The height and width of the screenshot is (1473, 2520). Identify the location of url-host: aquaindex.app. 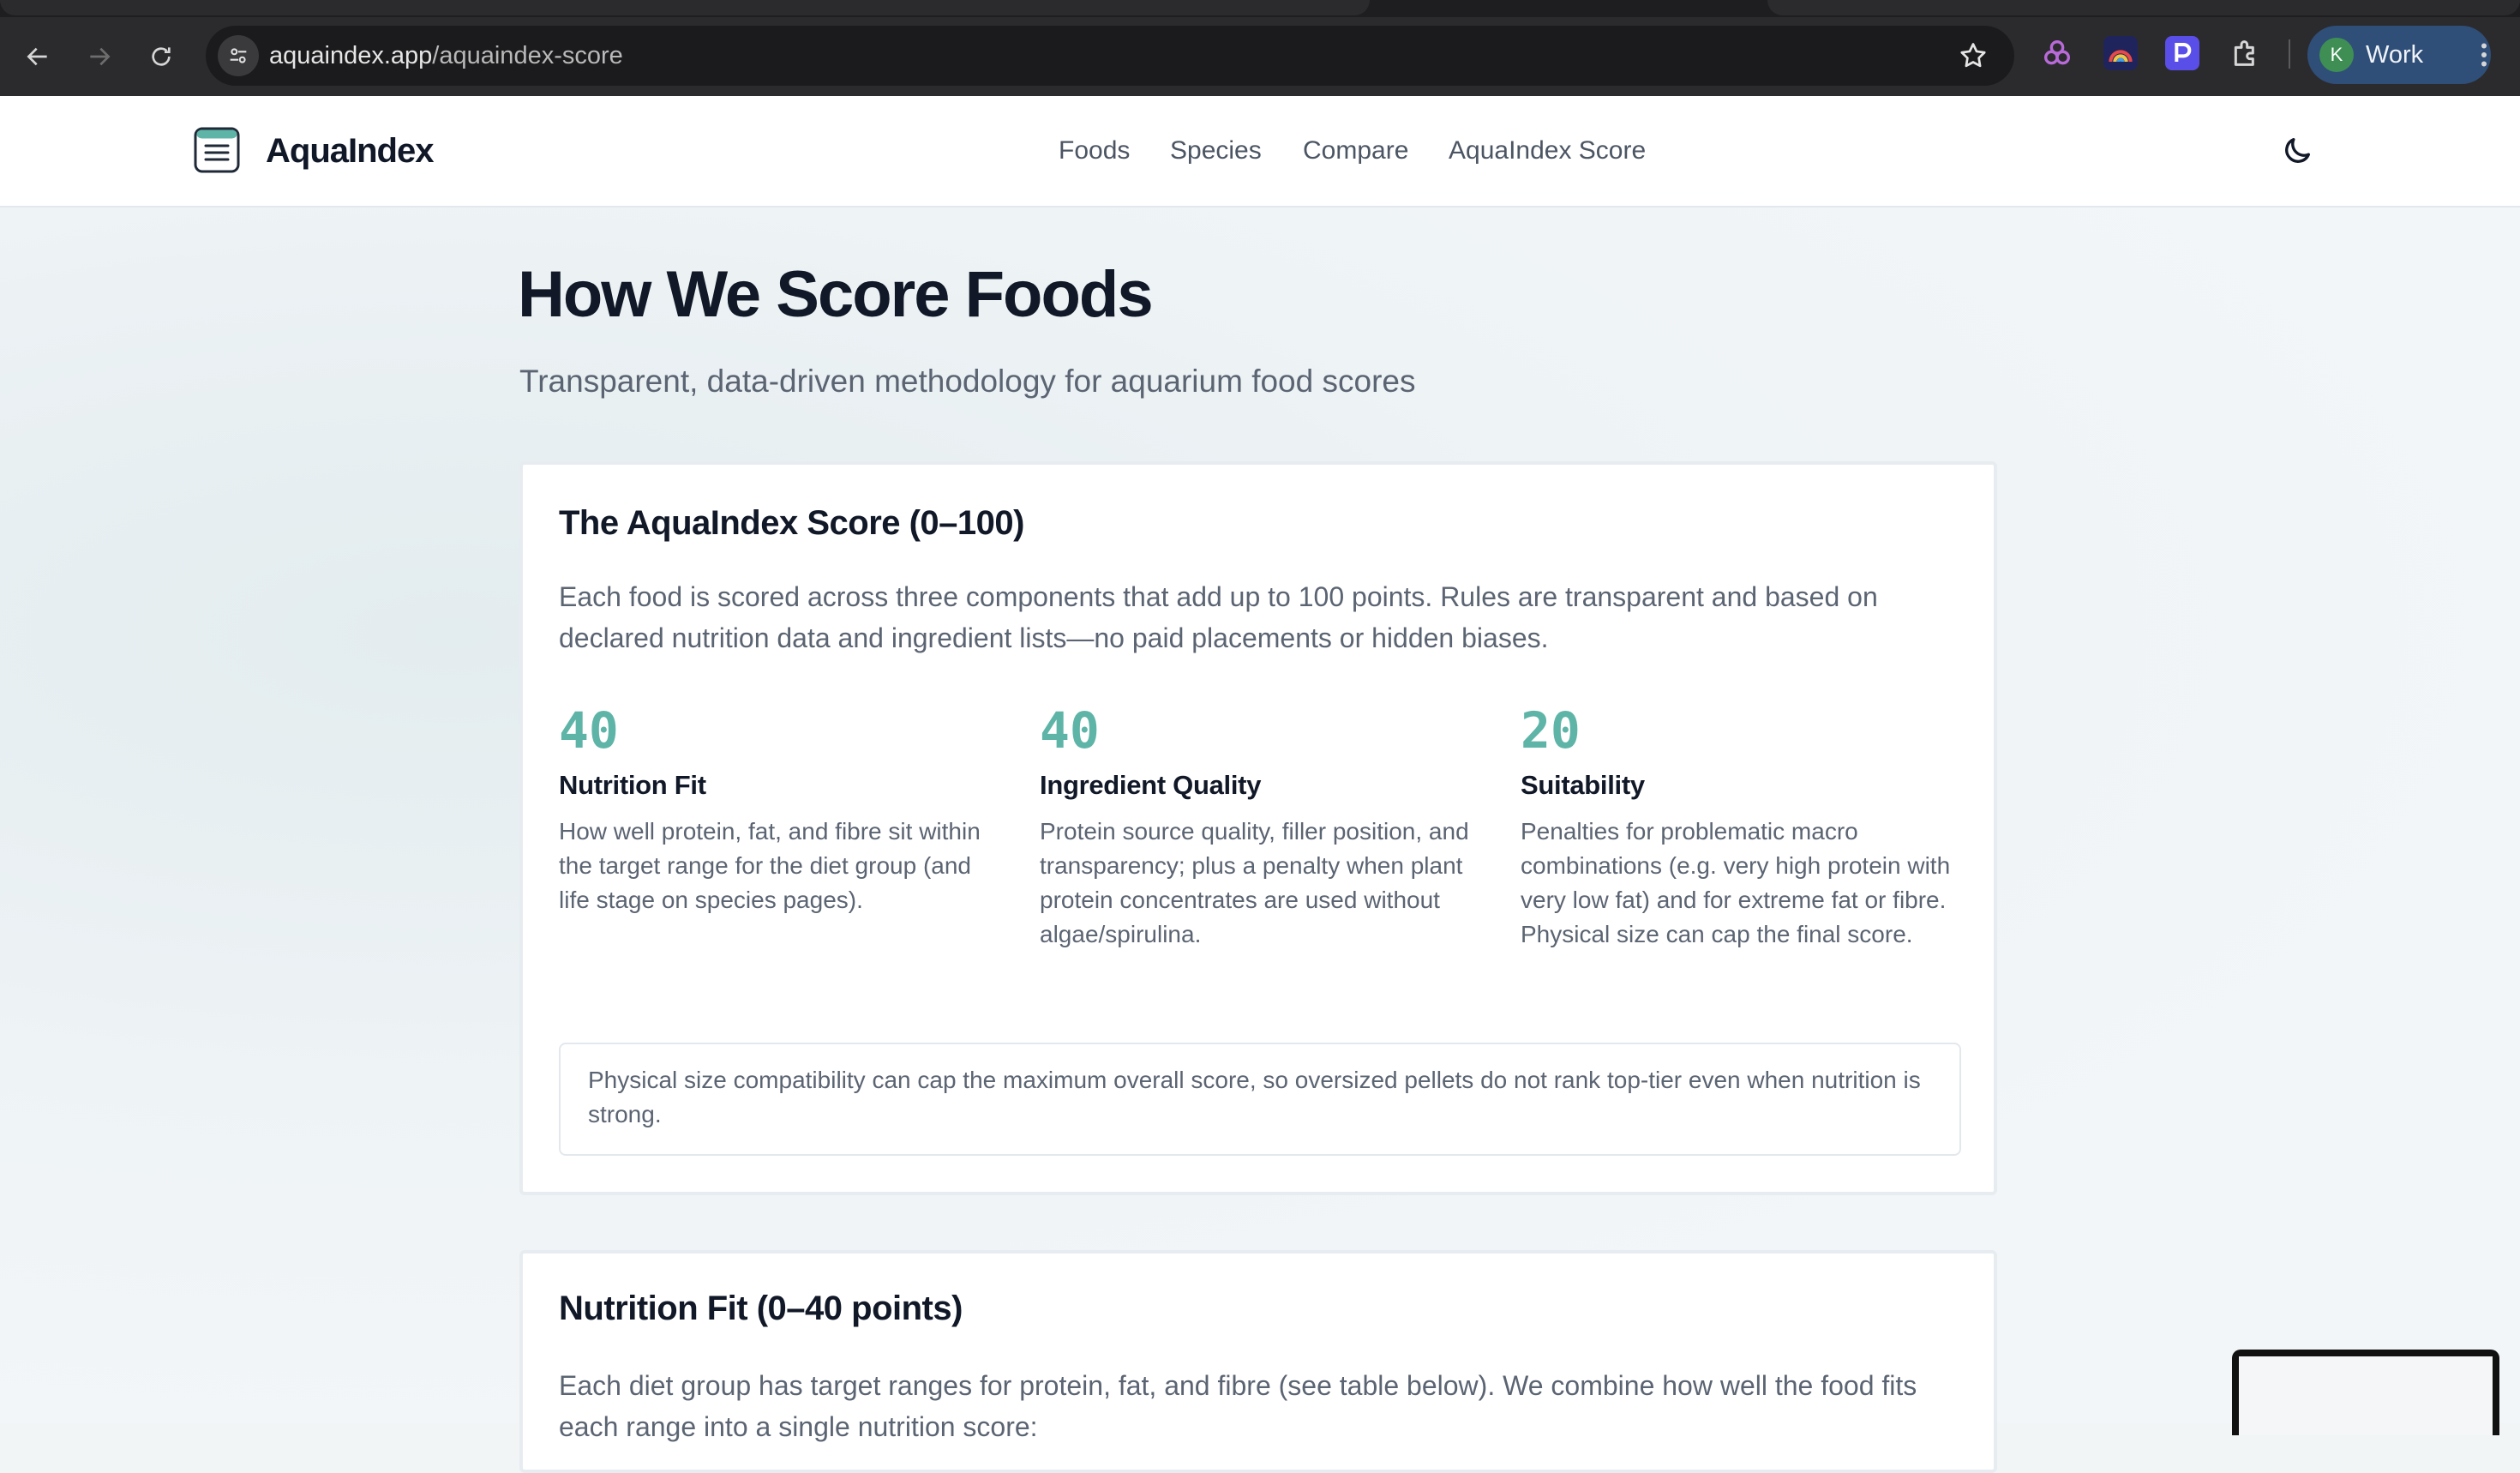
(351, 55).